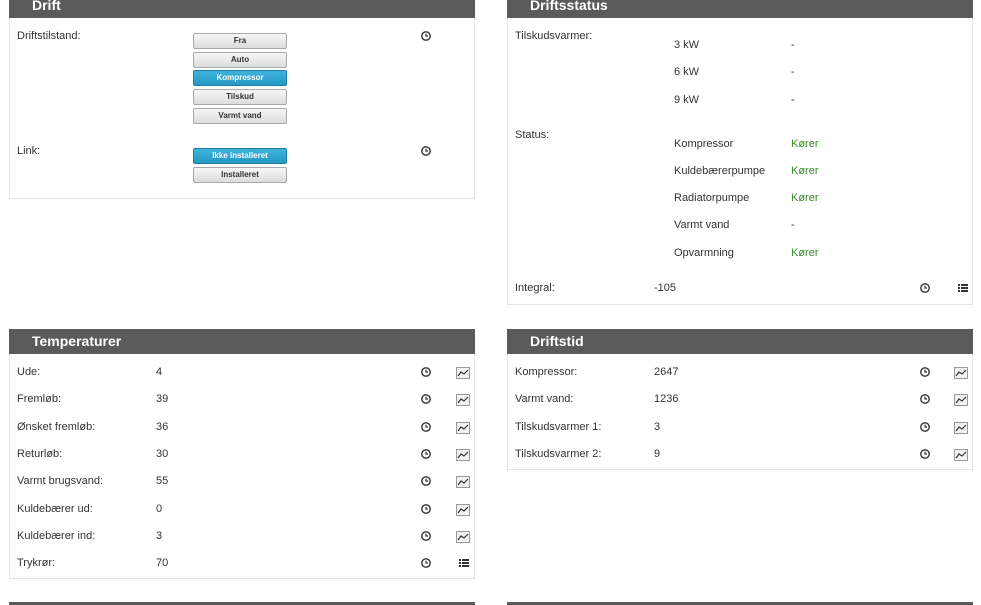  Describe the element at coordinates (240, 116) in the screenshot. I see `mode-button-varmt-vand: Varmt vand` at that location.